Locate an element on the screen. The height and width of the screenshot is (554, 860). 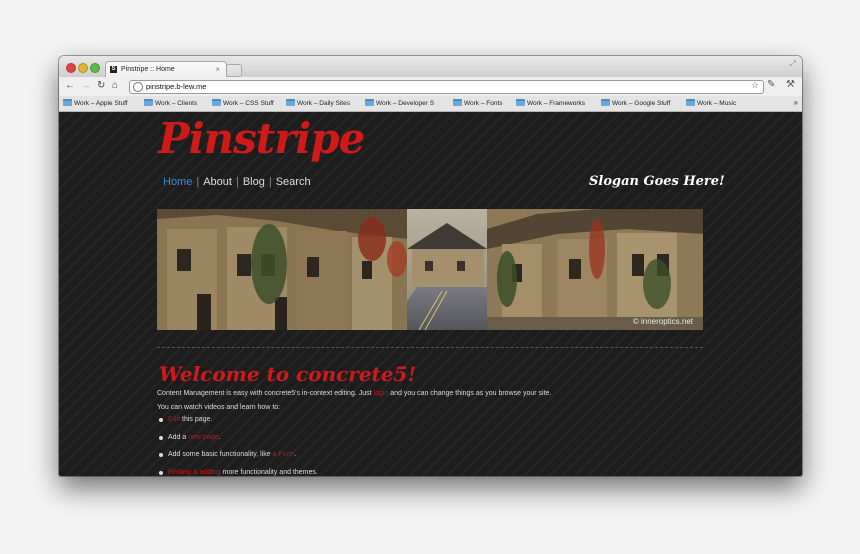
new-tab-button is located at coordinates (234, 70).